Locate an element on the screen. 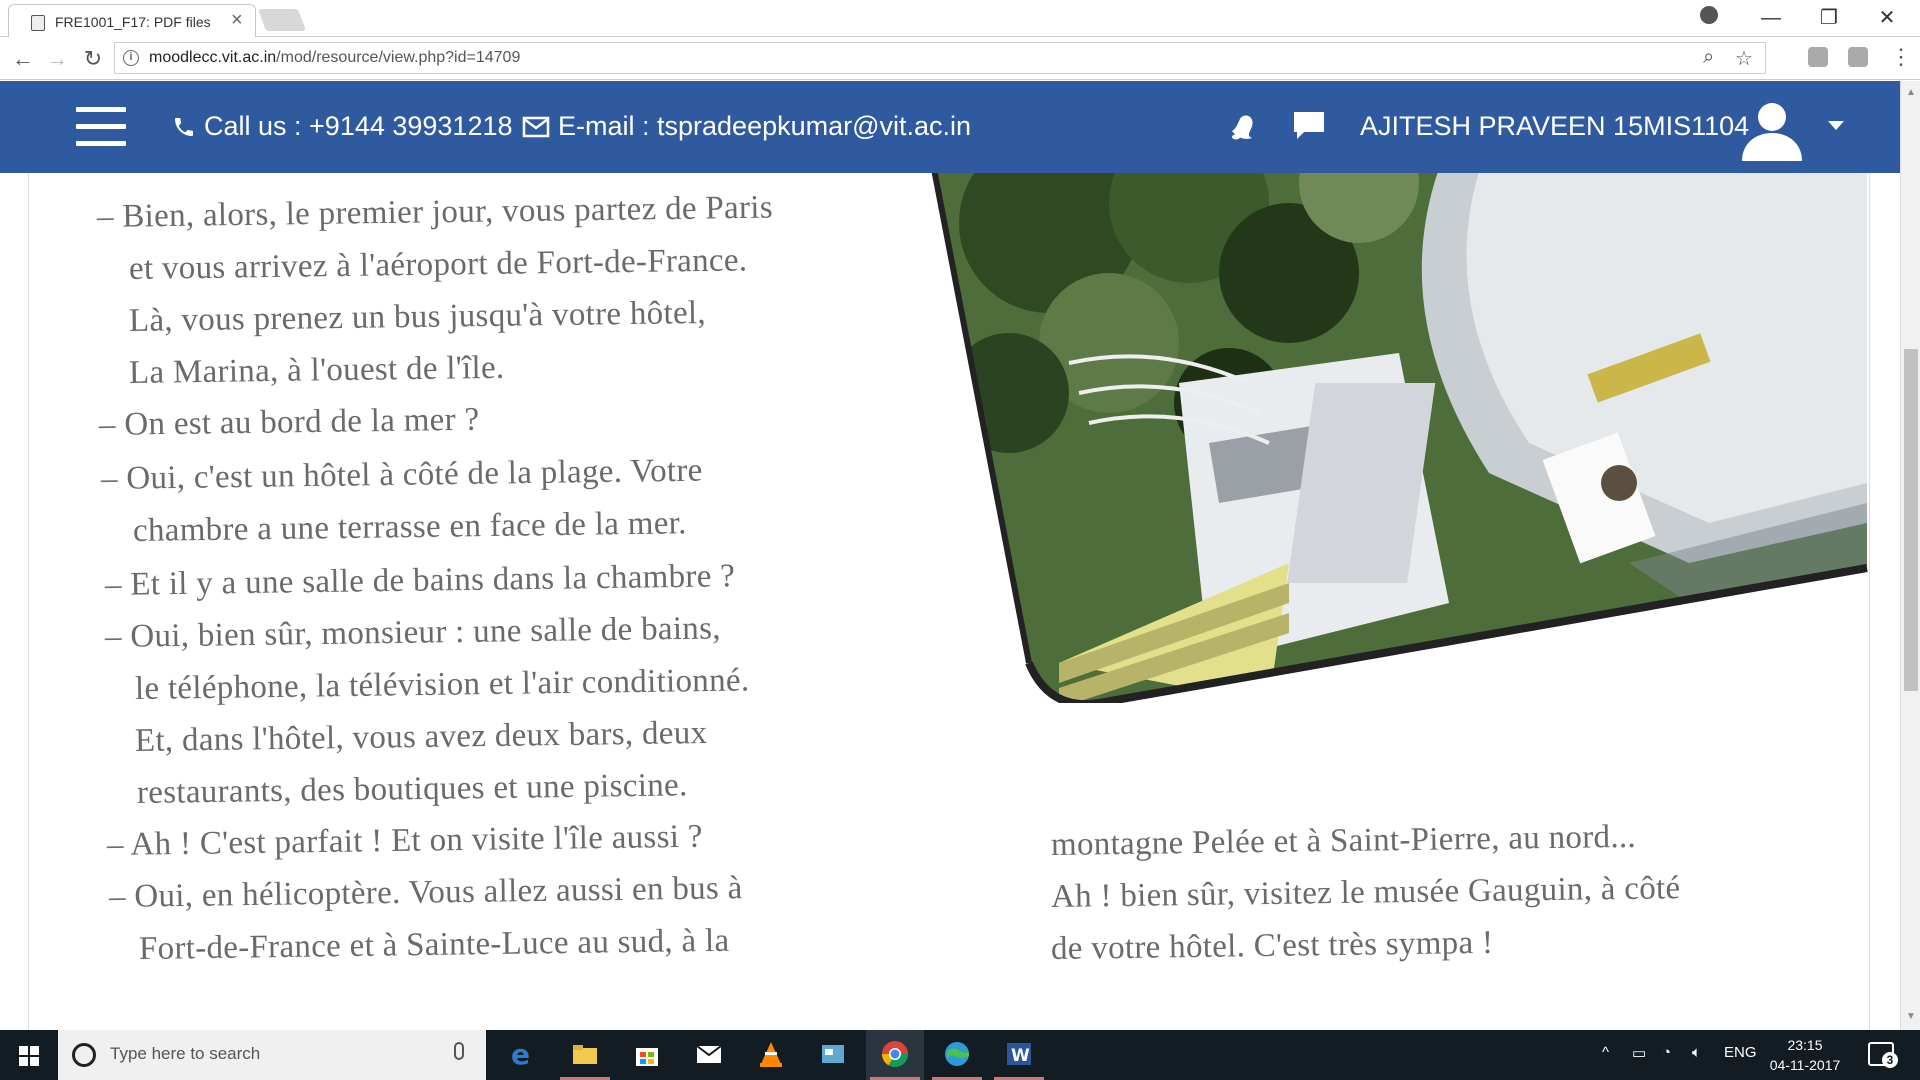 The image size is (1920, 1080). windows-start-icon is located at coordinates (29, 1055).